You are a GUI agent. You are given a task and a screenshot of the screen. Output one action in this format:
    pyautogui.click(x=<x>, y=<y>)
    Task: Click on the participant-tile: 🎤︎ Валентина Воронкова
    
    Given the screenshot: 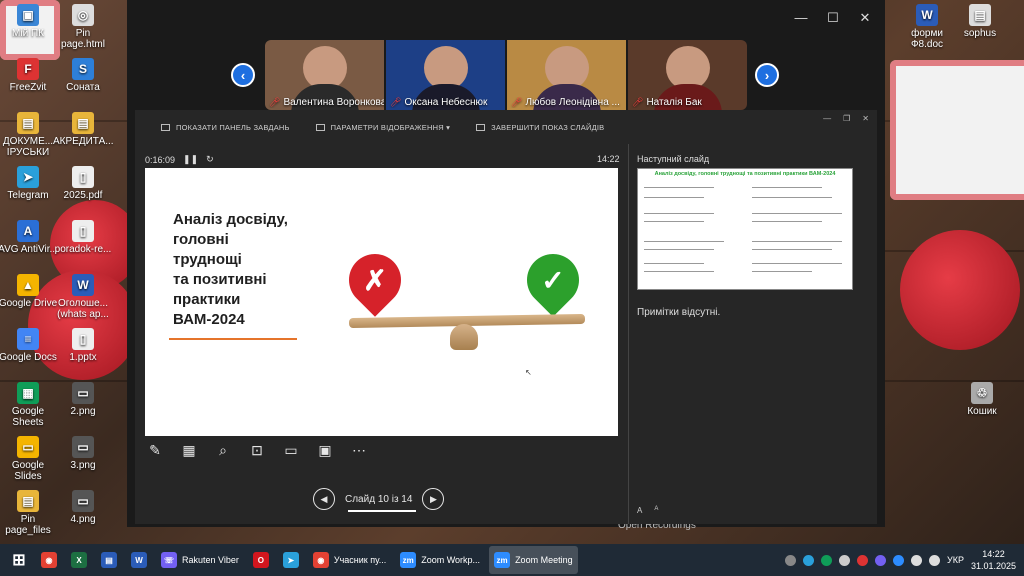 What is the action you would take?
    pyautogui.click(x=324, y=75)
    